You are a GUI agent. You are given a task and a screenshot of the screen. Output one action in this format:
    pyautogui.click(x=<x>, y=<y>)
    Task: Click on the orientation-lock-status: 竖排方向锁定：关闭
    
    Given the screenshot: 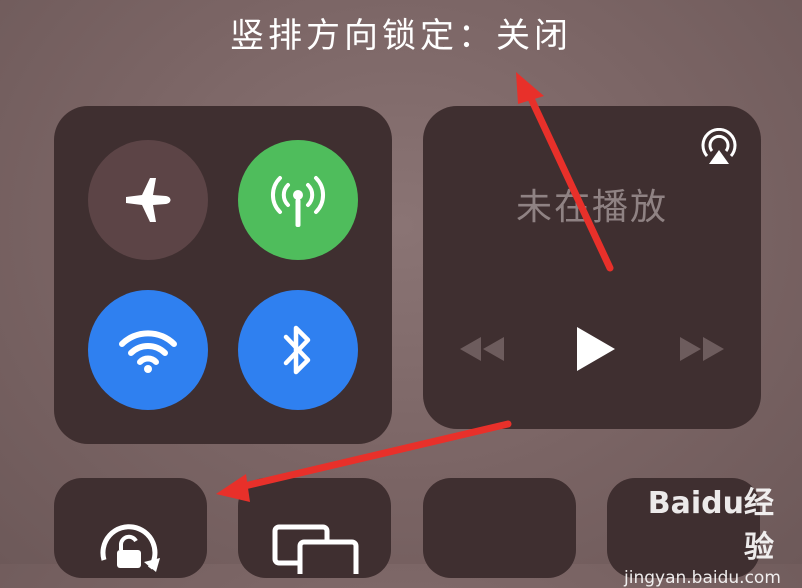 What is the action you would take?
    pyautogui.click(x=401, y=36)
    